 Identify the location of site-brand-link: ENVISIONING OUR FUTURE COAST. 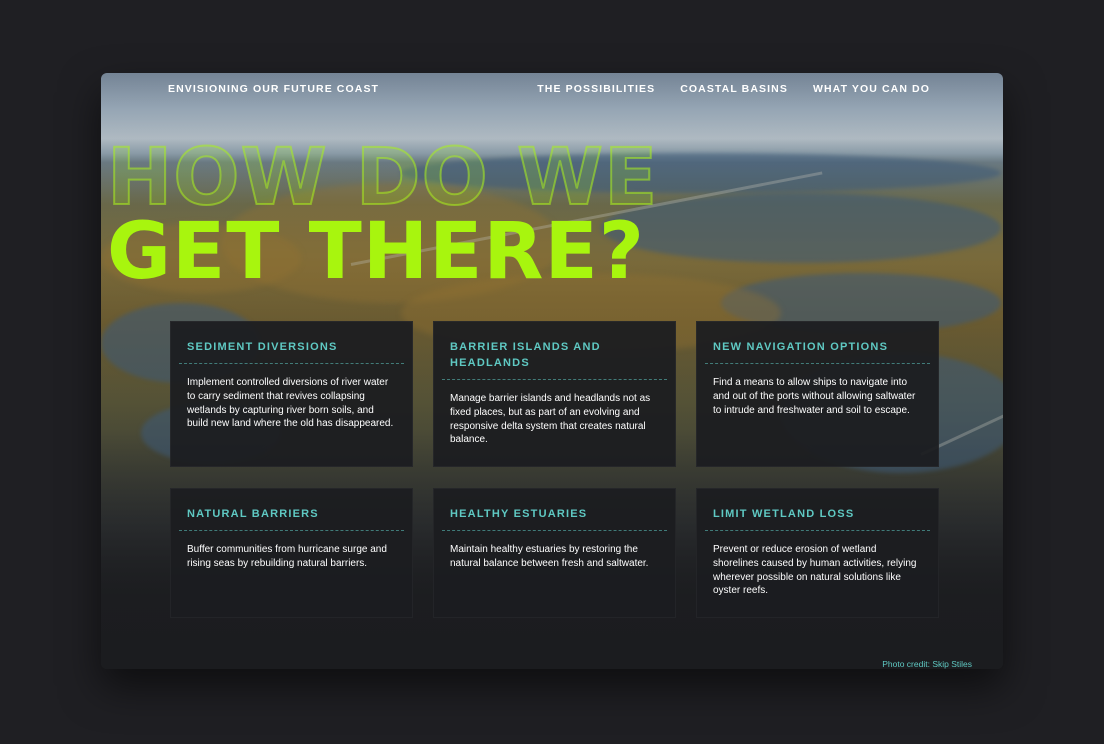
(273, 89).